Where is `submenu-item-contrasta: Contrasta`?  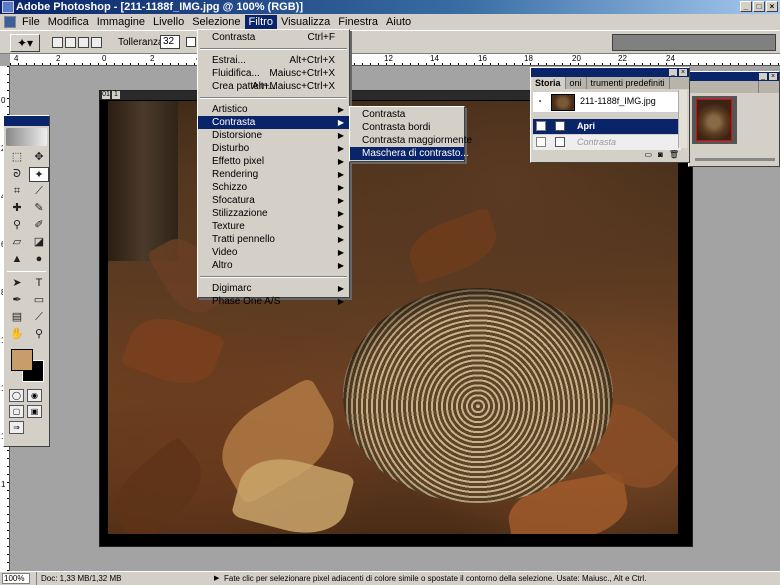
submenu-item-contrasta: Contrasta is located at coordinates (407, 114).